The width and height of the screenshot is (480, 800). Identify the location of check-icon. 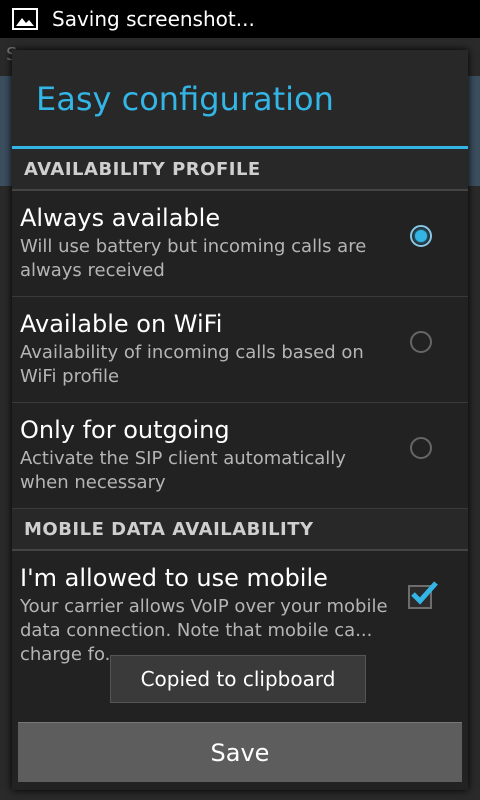
(424, 593).